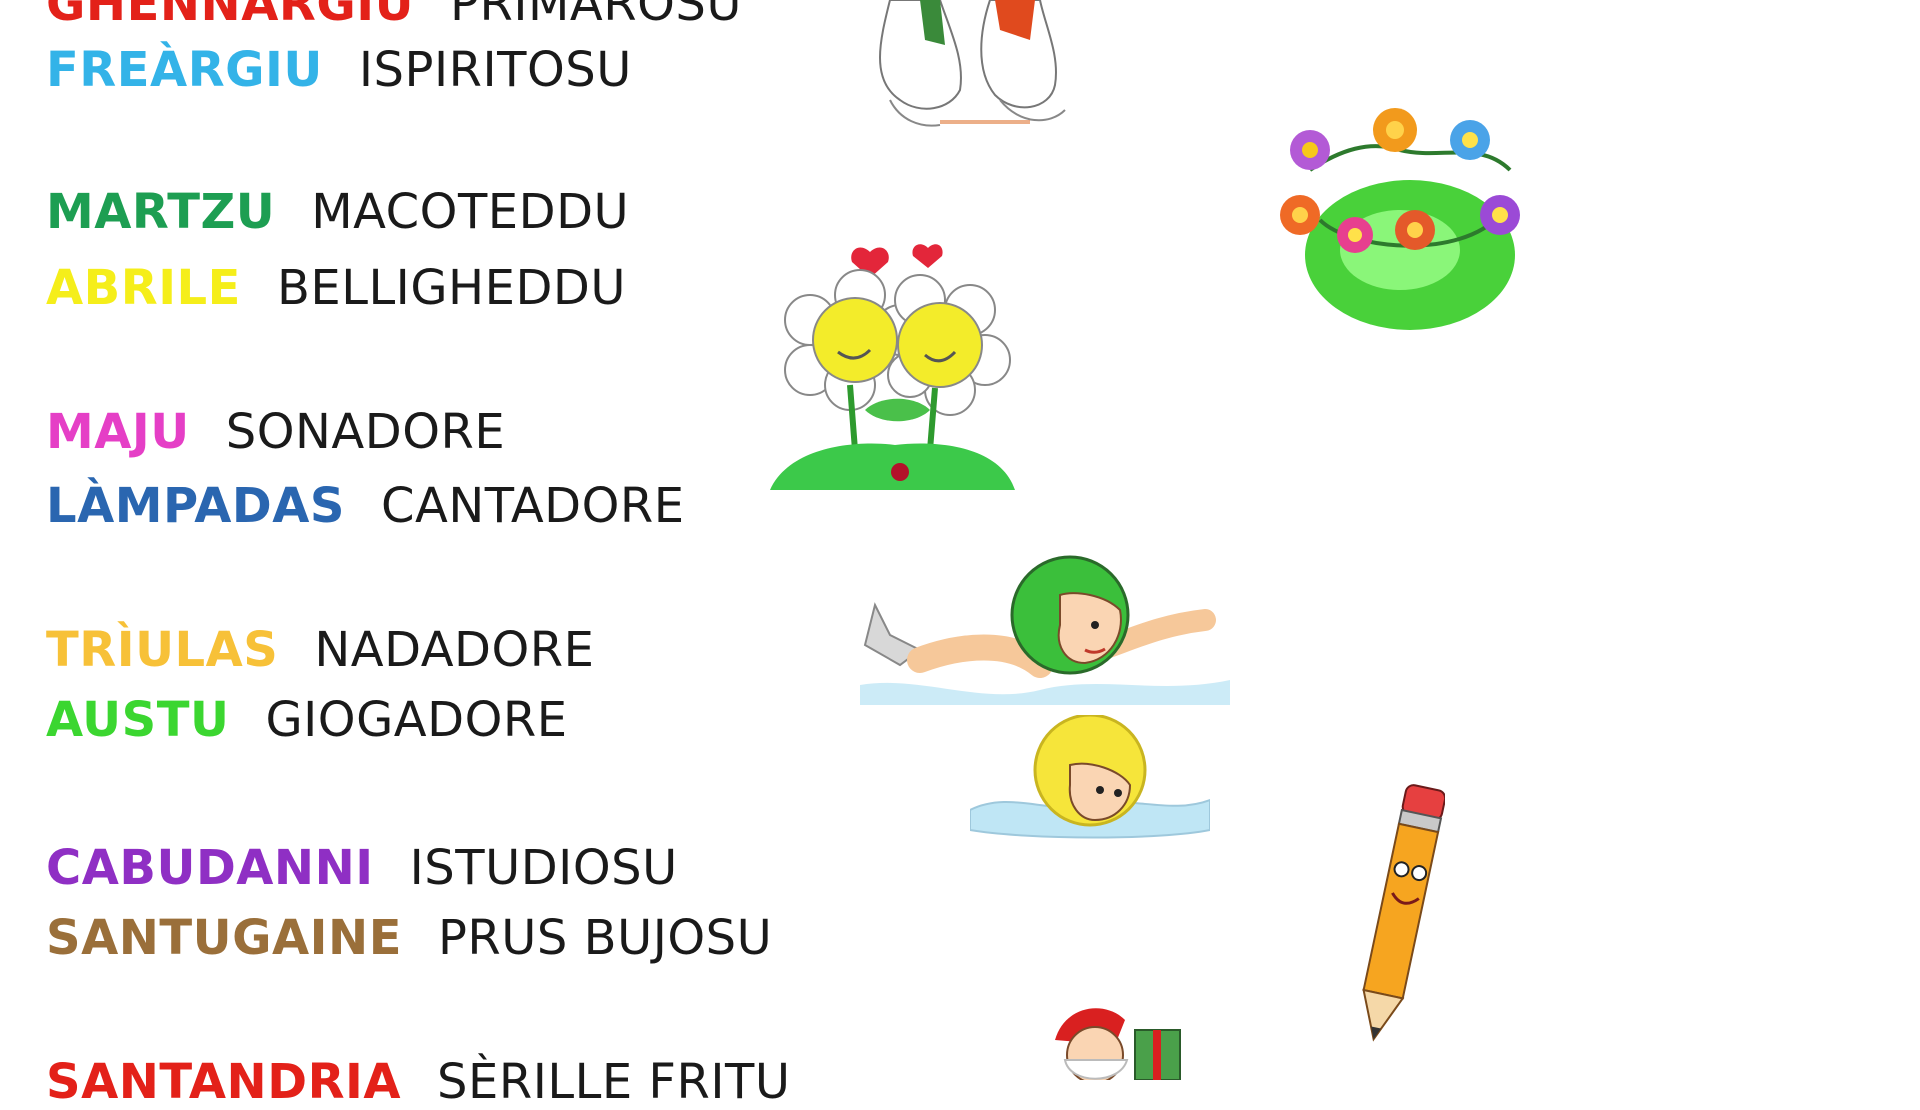 The image size is (1920, 1110). I want to click on month-name: SANTUGAINE, so click(224, 938).